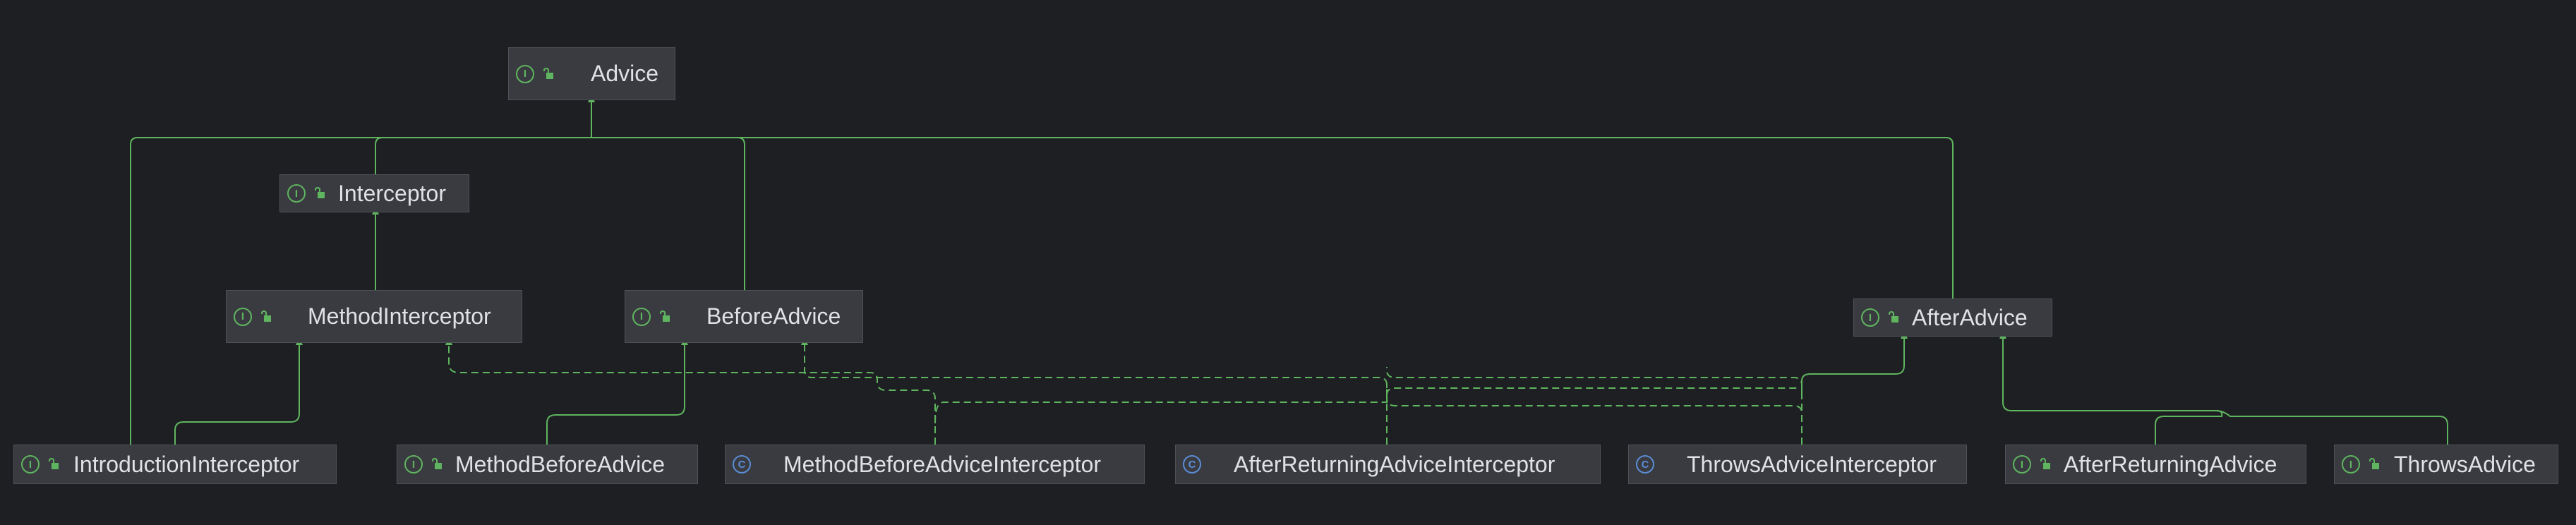 This screenshot has width=2576, height=525. Describe the element at coordinates (617, 391) in the screenshot. I see `edge-method-before-advice-to-before-advice-extends` at that location.